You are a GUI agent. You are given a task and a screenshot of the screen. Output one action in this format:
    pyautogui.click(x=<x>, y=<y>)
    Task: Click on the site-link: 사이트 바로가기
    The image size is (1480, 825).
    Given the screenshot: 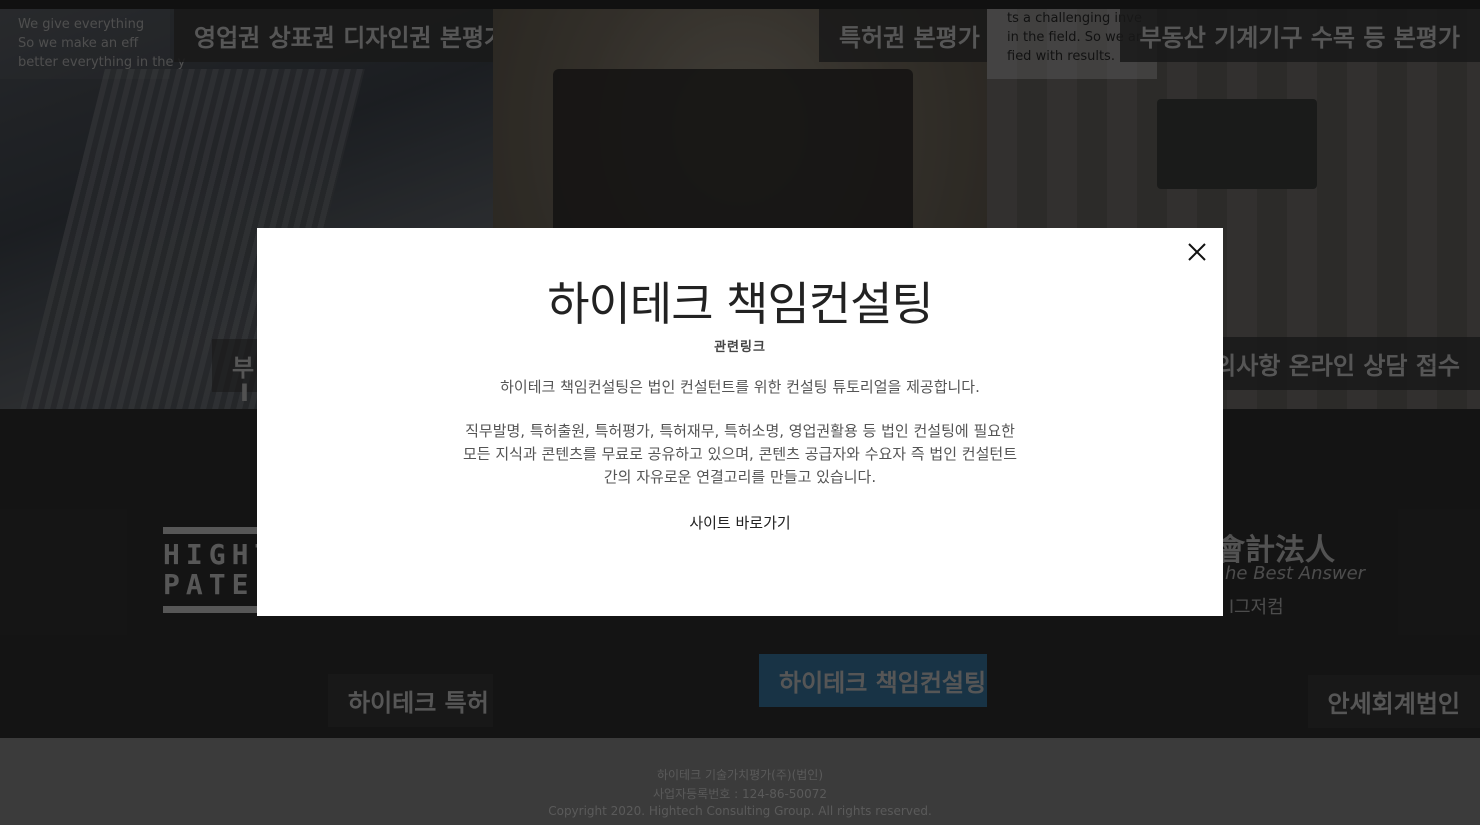 What is the action you would take?
    pyautogui.click(x=740, y=522)
    